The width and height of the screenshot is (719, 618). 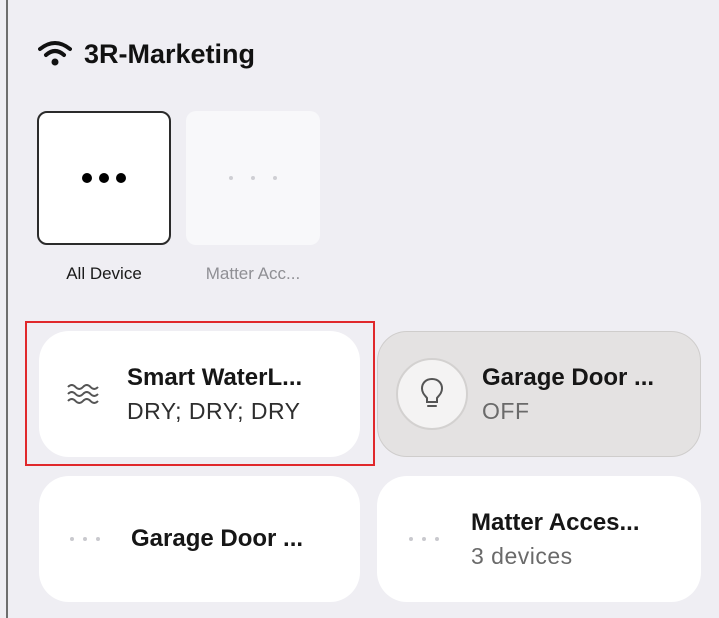 I want to click on lightbulb-icon, so click(x=432, y=392).